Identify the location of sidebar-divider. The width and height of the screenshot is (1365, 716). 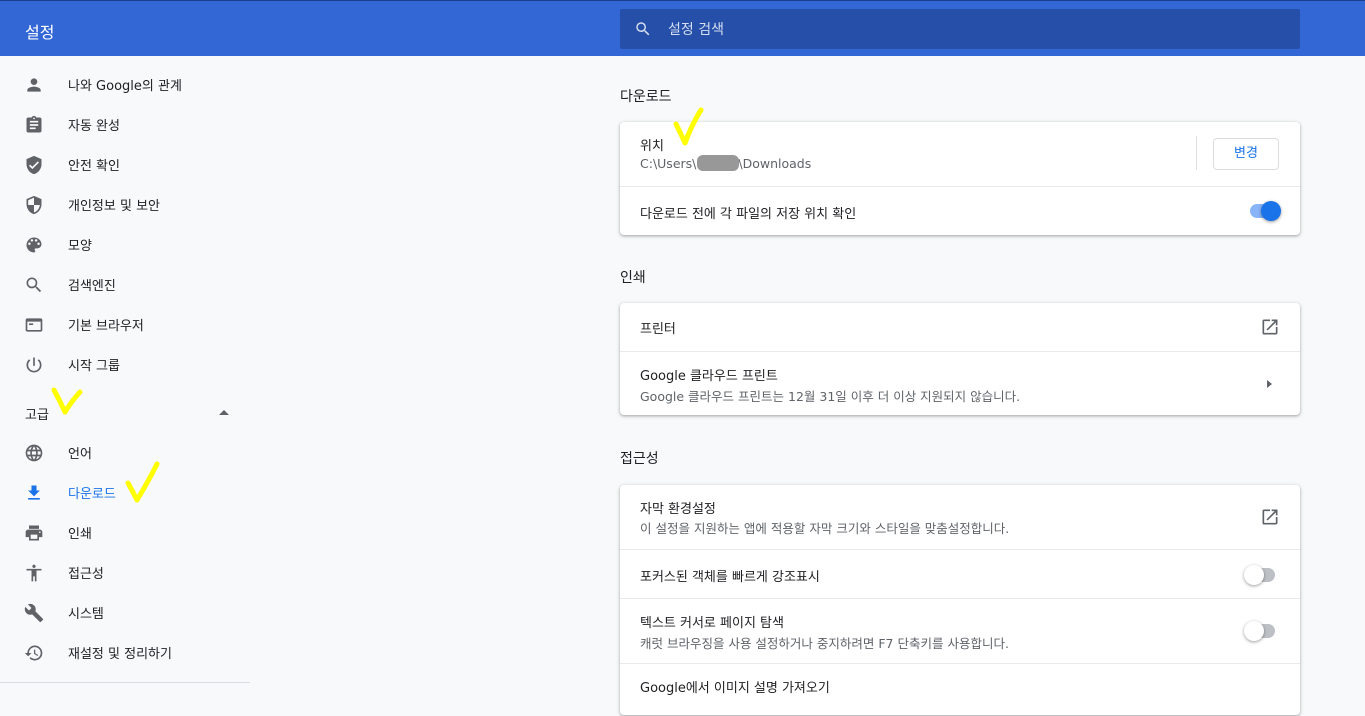
(125, 682).